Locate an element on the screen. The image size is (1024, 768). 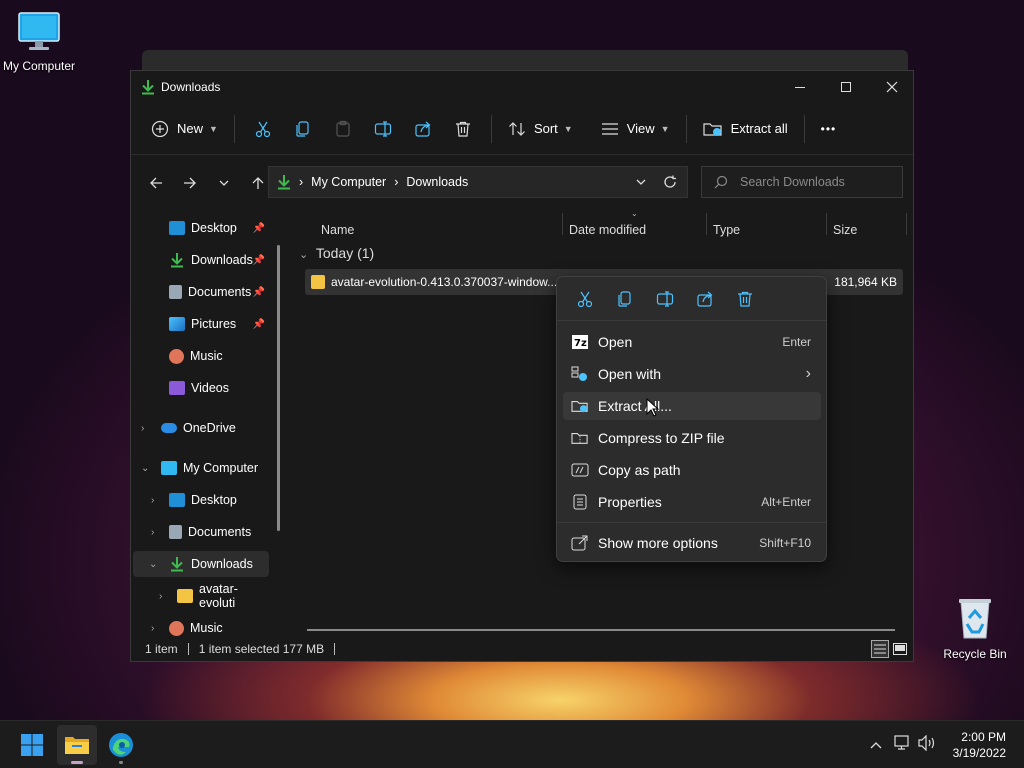
forward-button is located at coordinates (190, 183).